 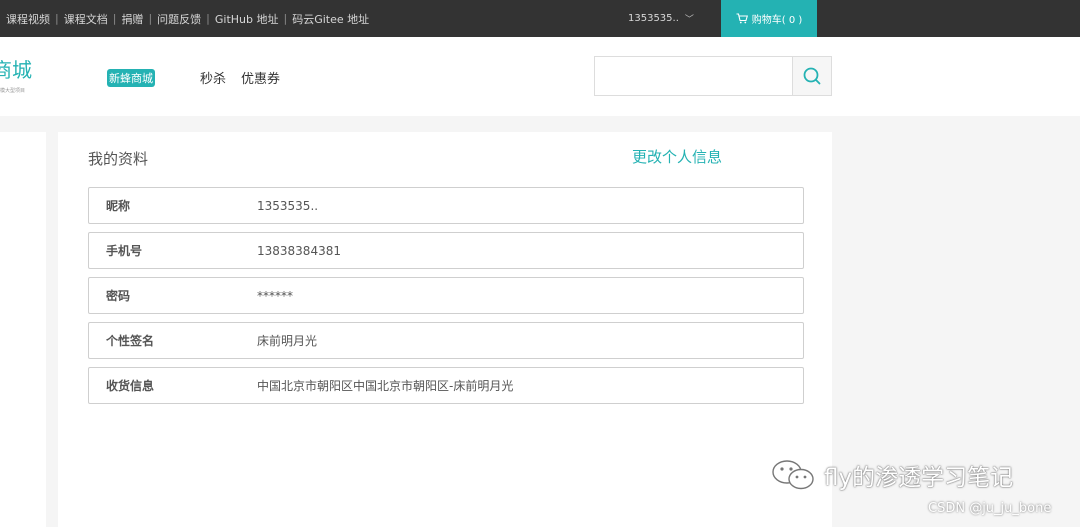 I want to click on edit-profile-link: 更改个人信息, so click(x=677, y=156).